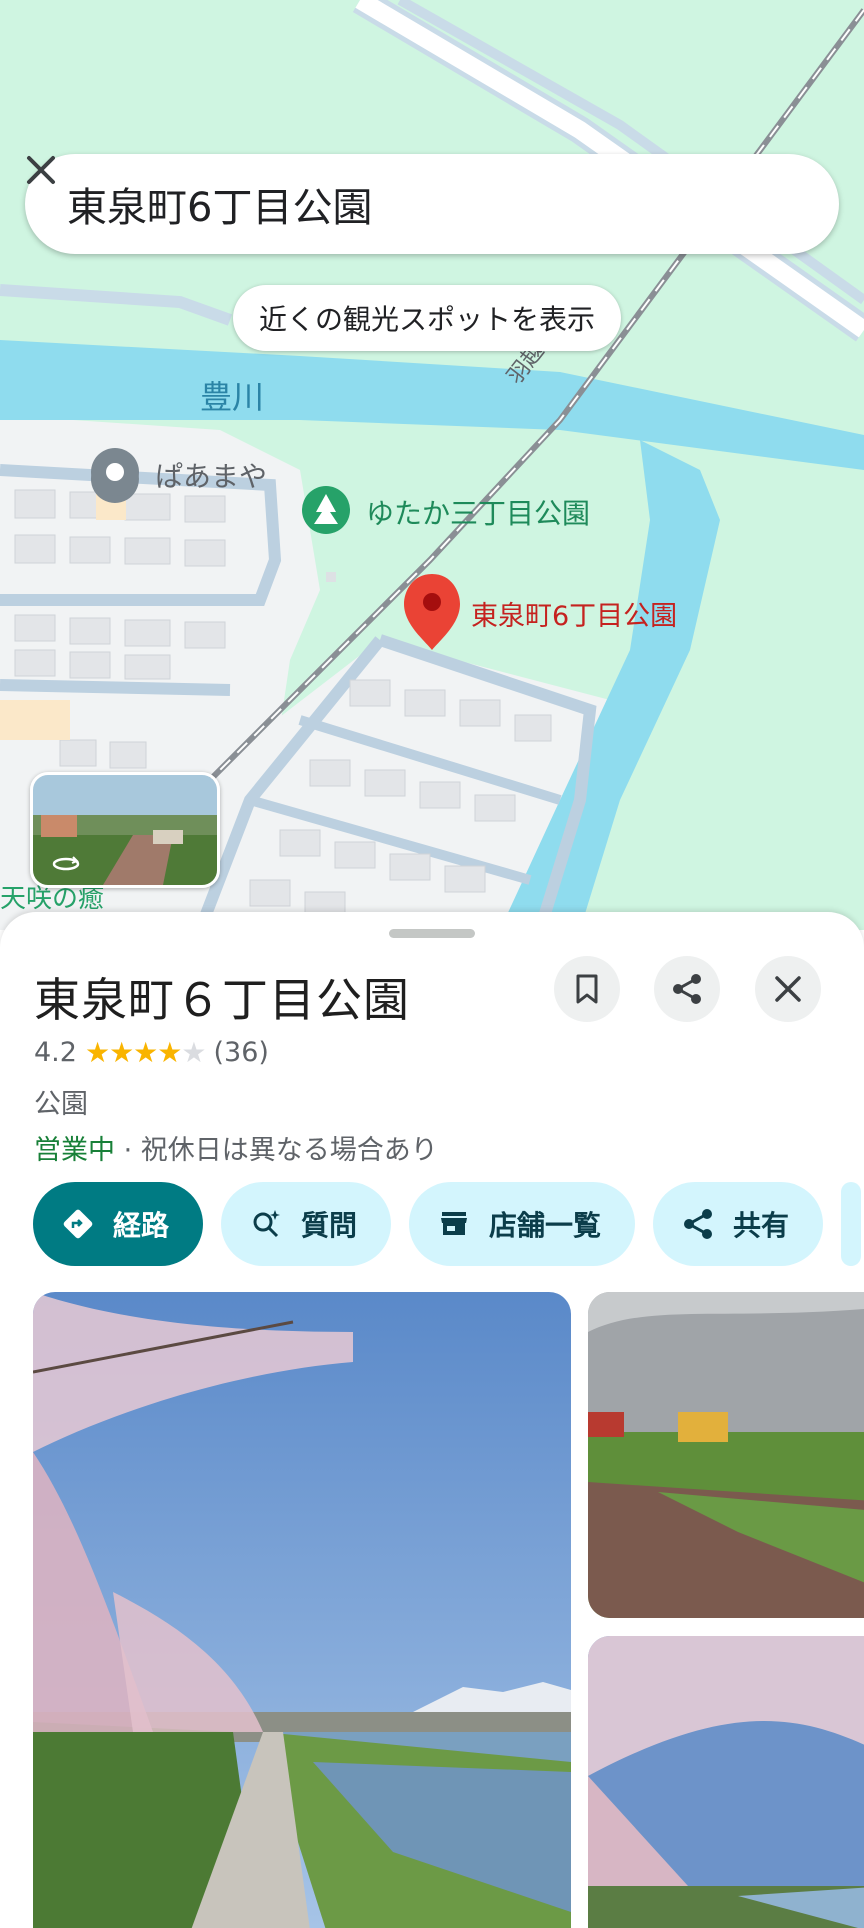 Image resolution: width=864 pixels, height=1928 pixels. I want to click on search-bar: 東泉町6丁目公園, so click(432, 204).